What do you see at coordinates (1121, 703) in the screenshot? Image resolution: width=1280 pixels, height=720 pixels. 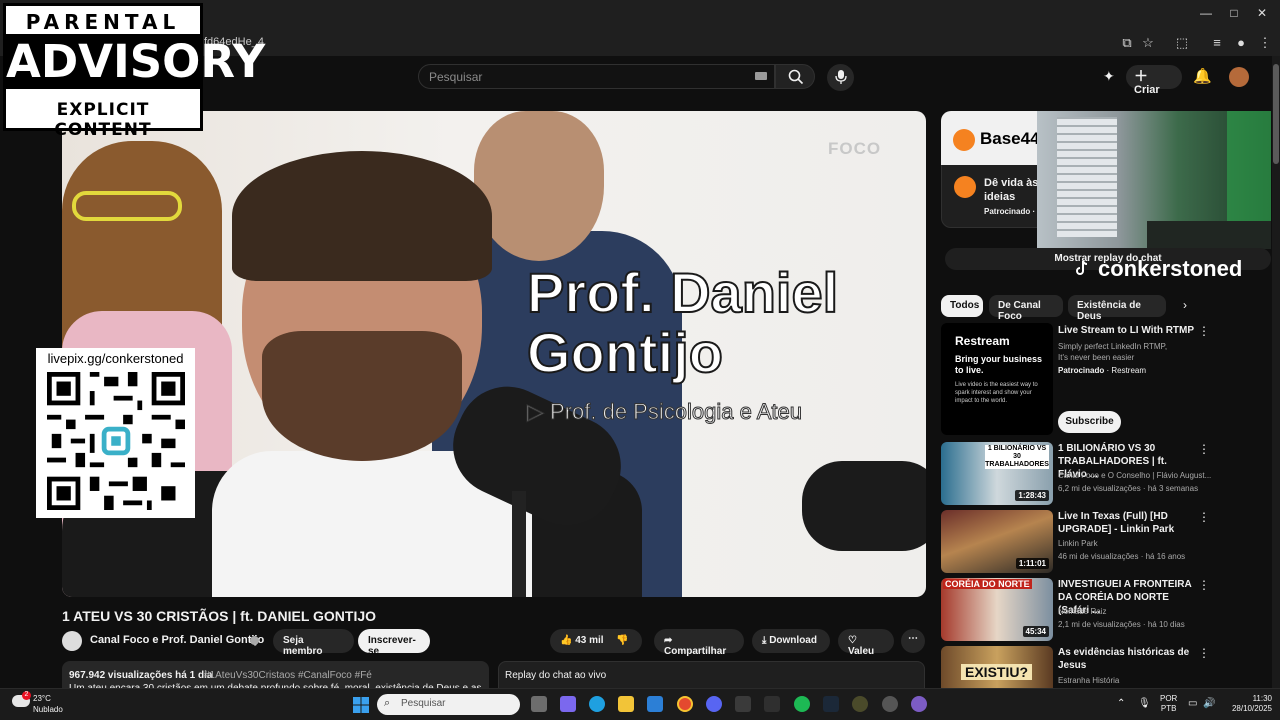 I see `tray-chevron-up-icon: ⌃` at bounding box center [1121, 703].